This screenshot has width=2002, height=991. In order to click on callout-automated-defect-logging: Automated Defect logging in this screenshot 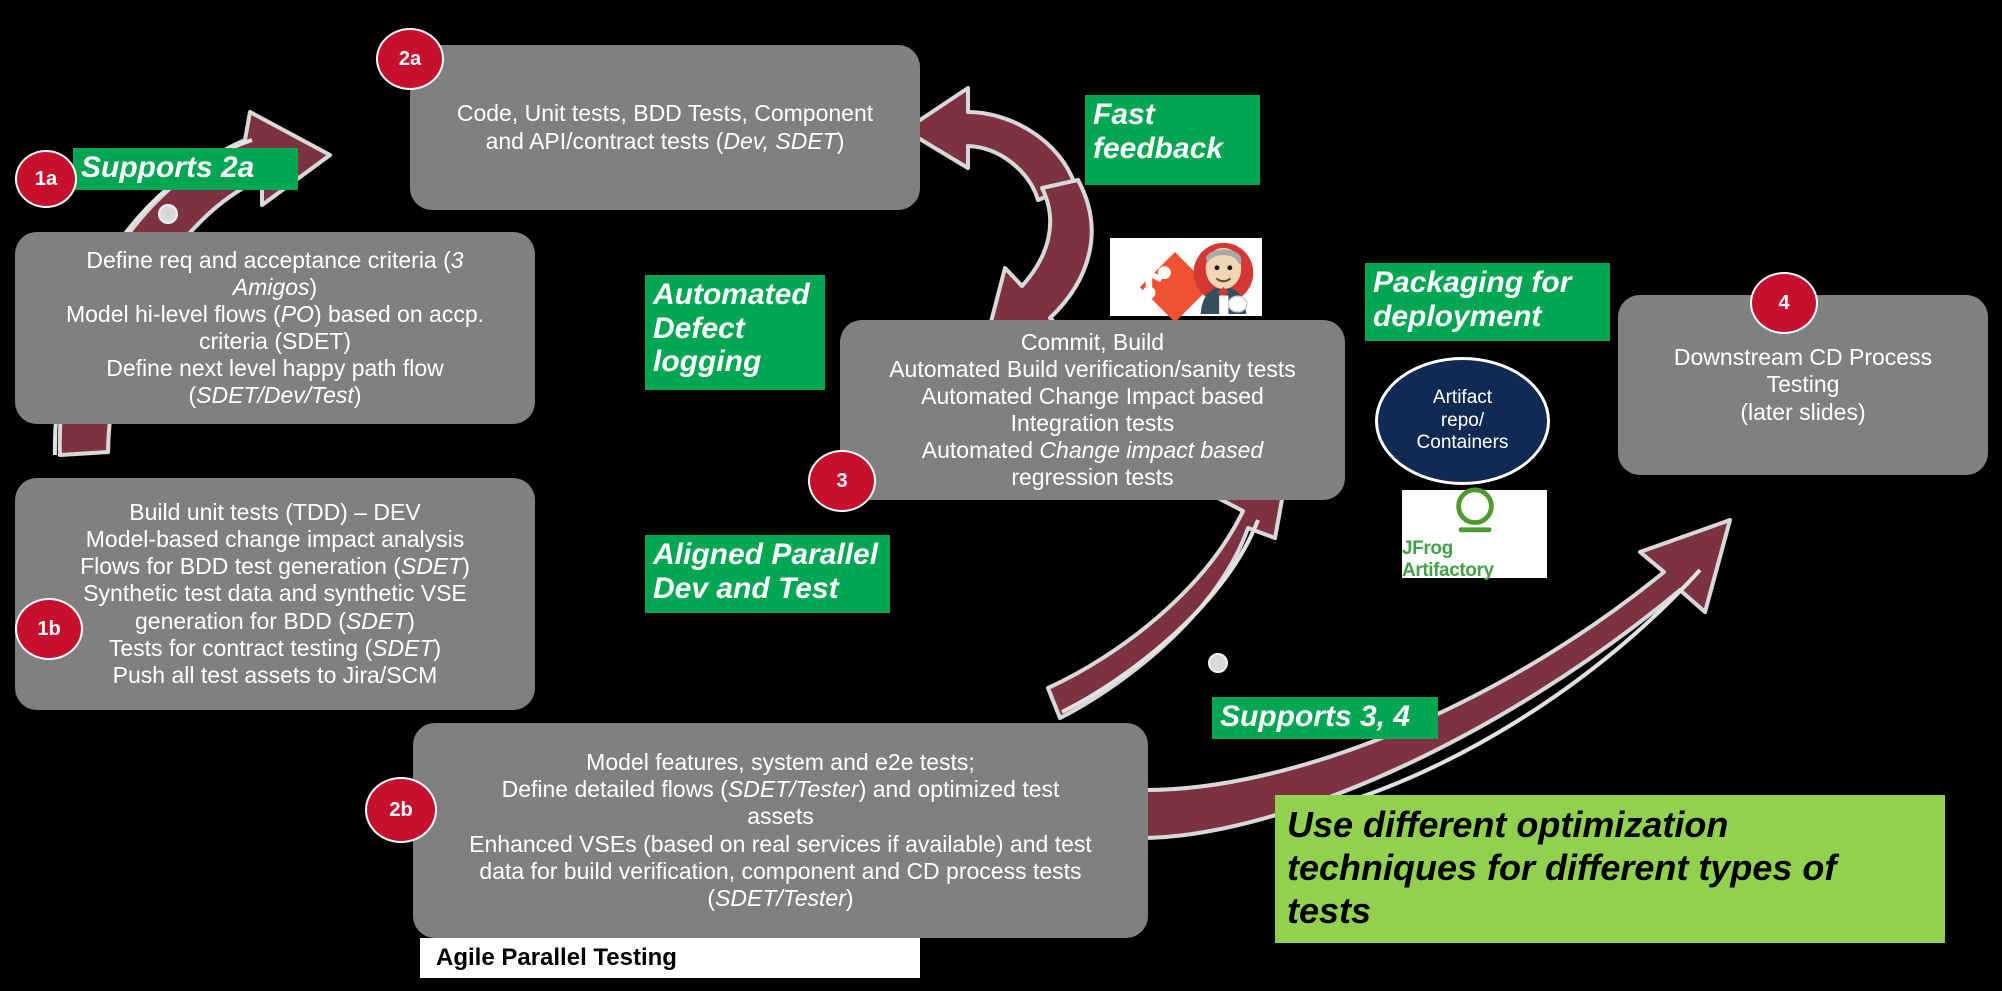, I will do `click(735, 332)`.